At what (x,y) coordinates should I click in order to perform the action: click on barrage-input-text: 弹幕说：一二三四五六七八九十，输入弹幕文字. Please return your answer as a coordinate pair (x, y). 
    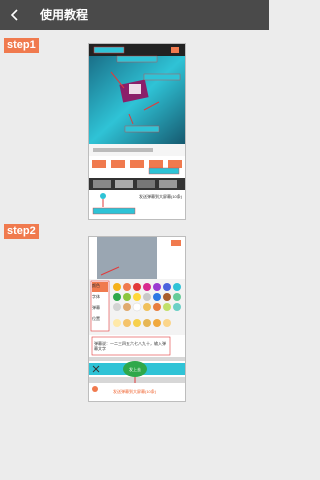
    Looking at the image, I should click on (130, 346).